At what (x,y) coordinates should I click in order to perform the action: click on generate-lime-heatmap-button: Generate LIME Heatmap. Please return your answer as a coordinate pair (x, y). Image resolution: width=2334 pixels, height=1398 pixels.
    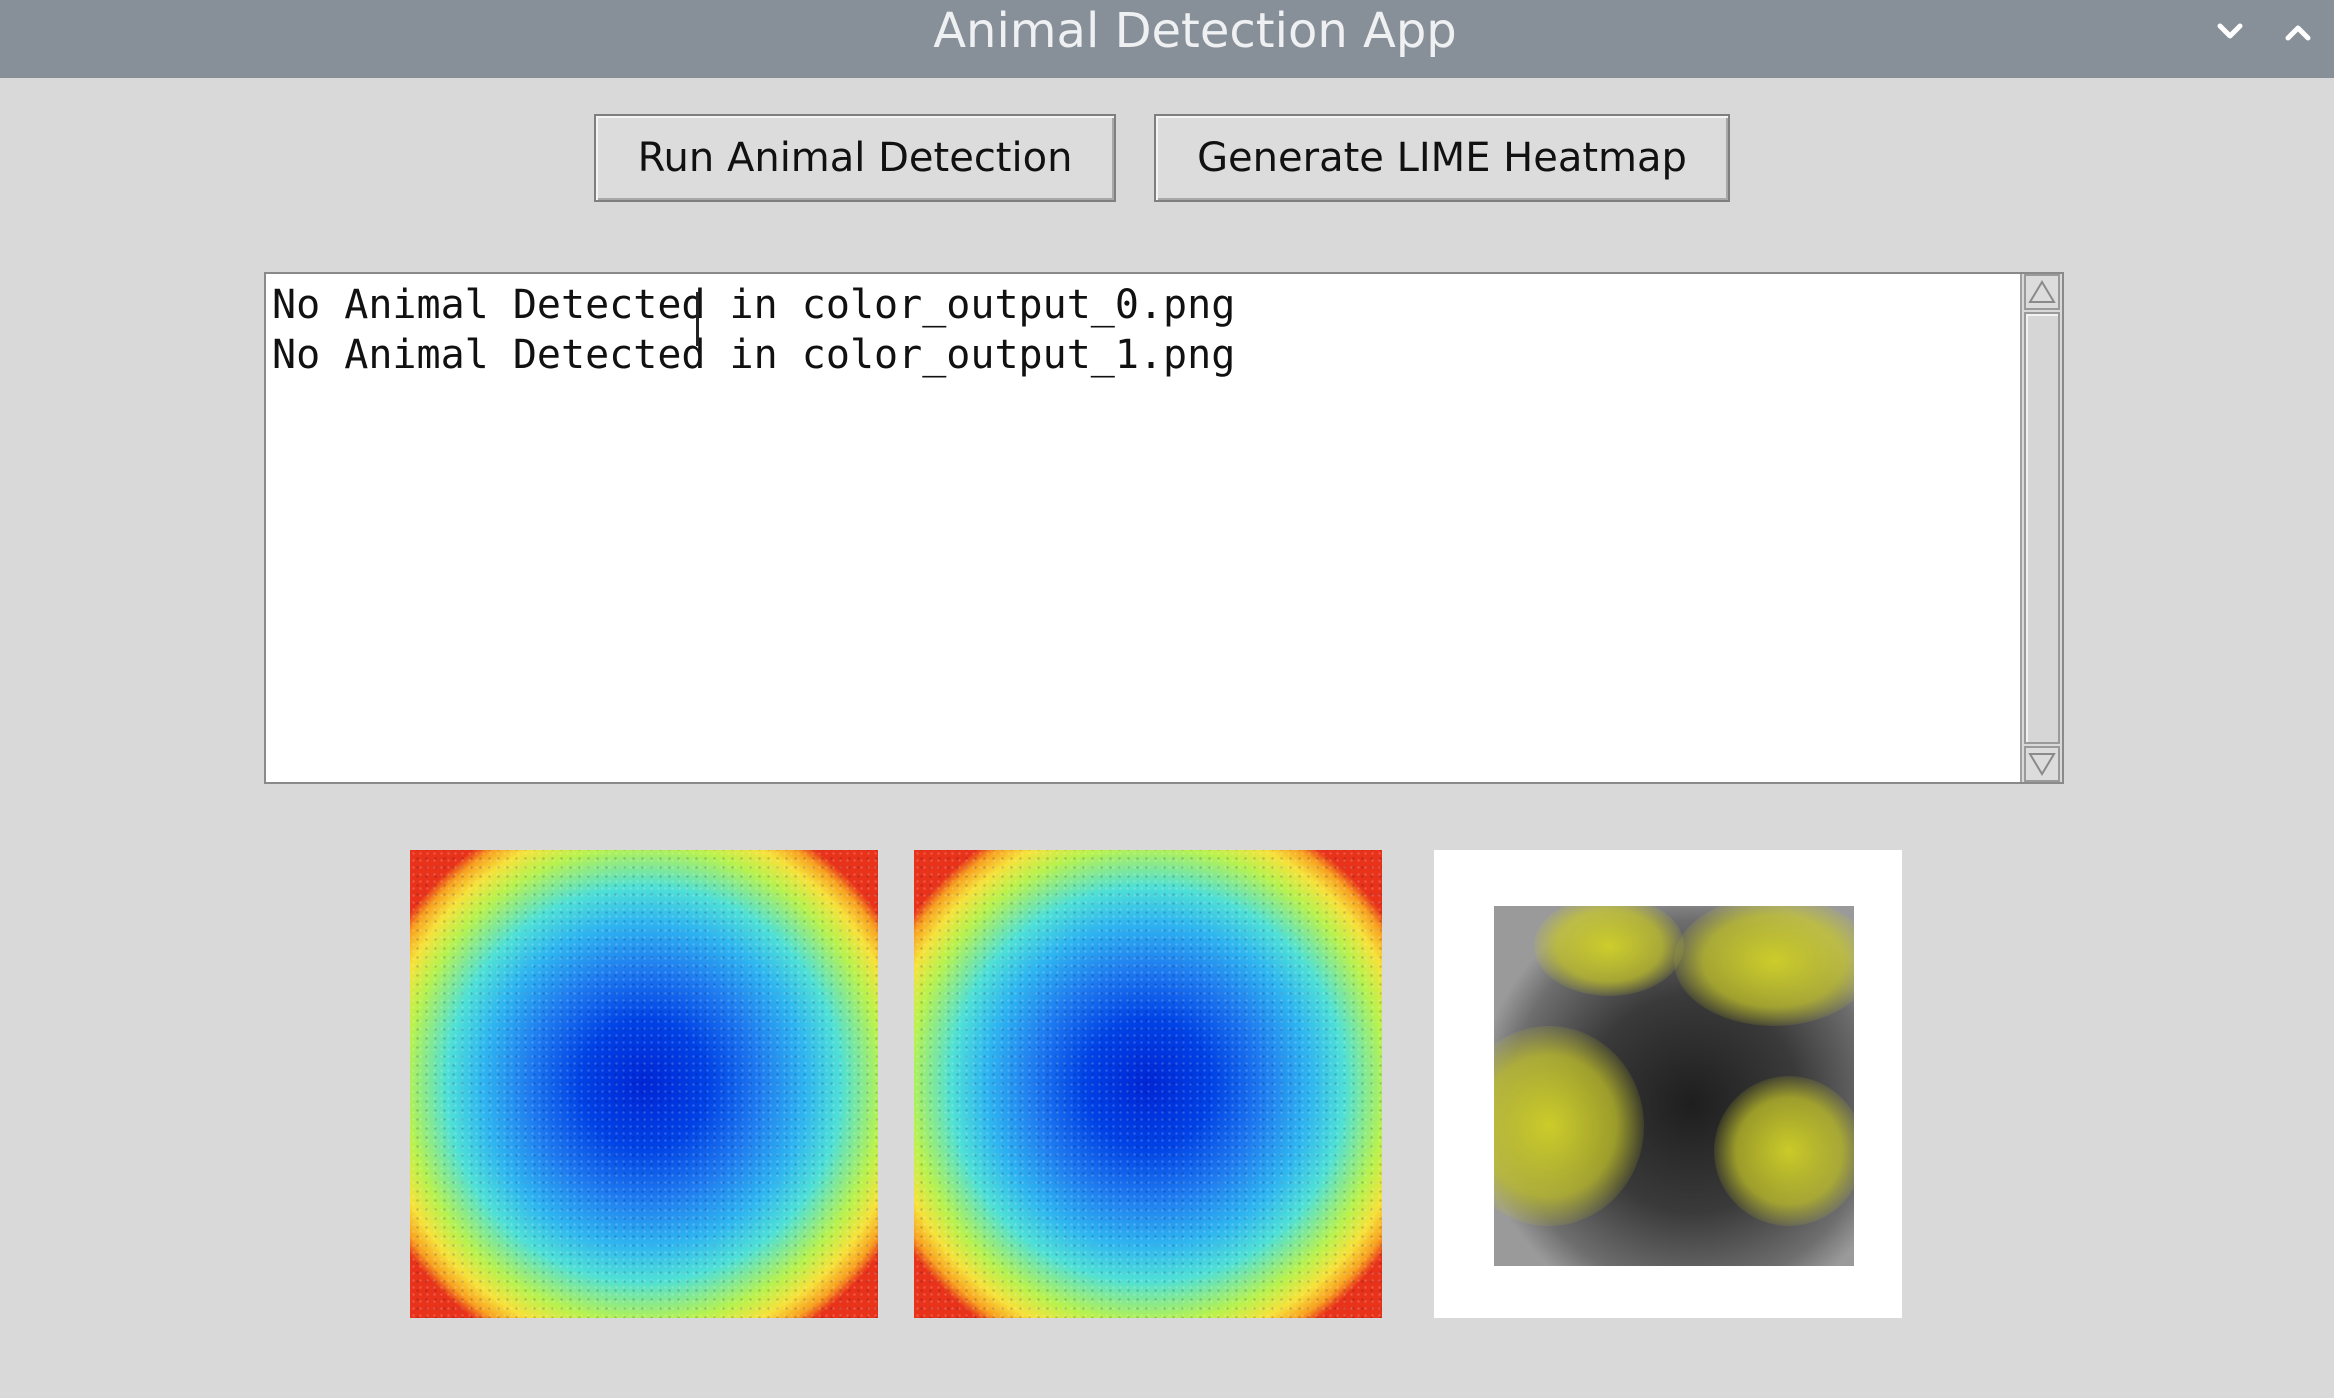
    Looking at the image, I should click on (1442, 158).